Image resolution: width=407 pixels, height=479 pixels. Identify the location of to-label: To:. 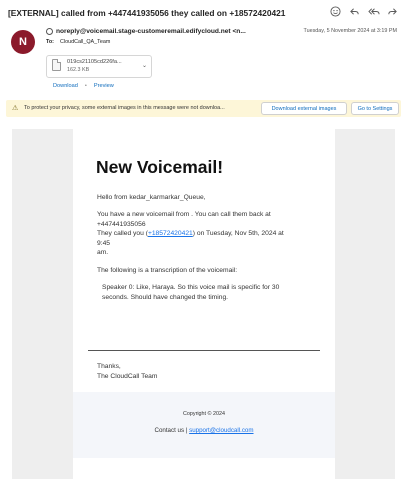
(50, 42).